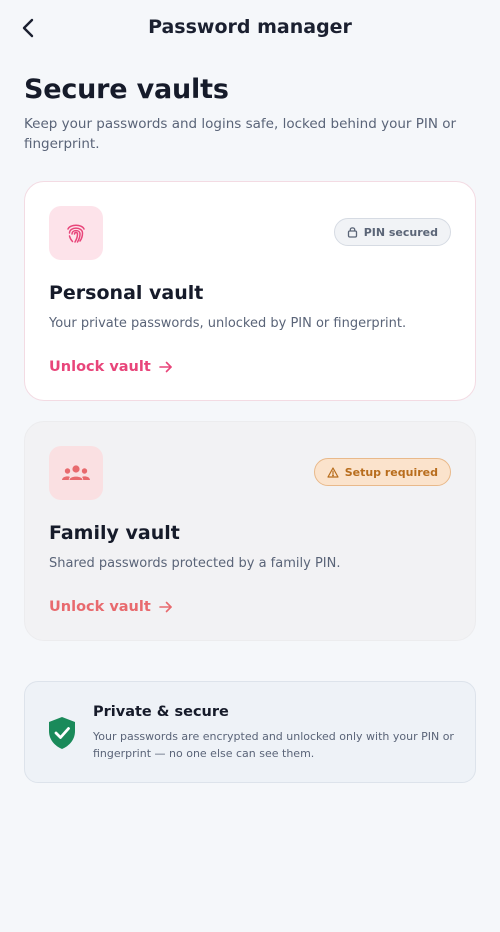  I want to click on app-header: Password manager, so click(250, 28).